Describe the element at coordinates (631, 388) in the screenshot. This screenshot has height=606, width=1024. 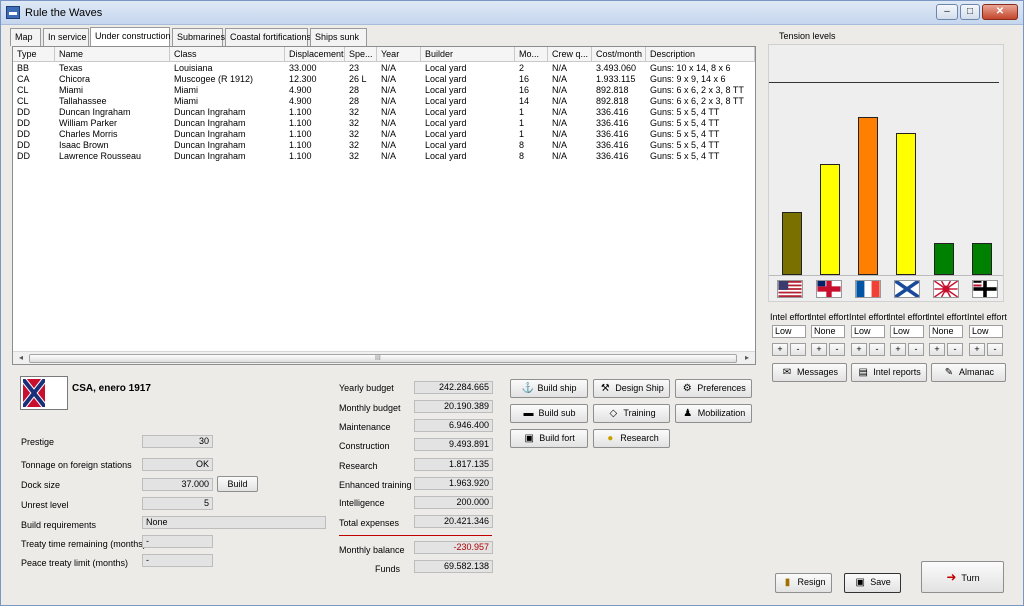
I see `design-ship-button: ⚒ Design Ship` at that location.